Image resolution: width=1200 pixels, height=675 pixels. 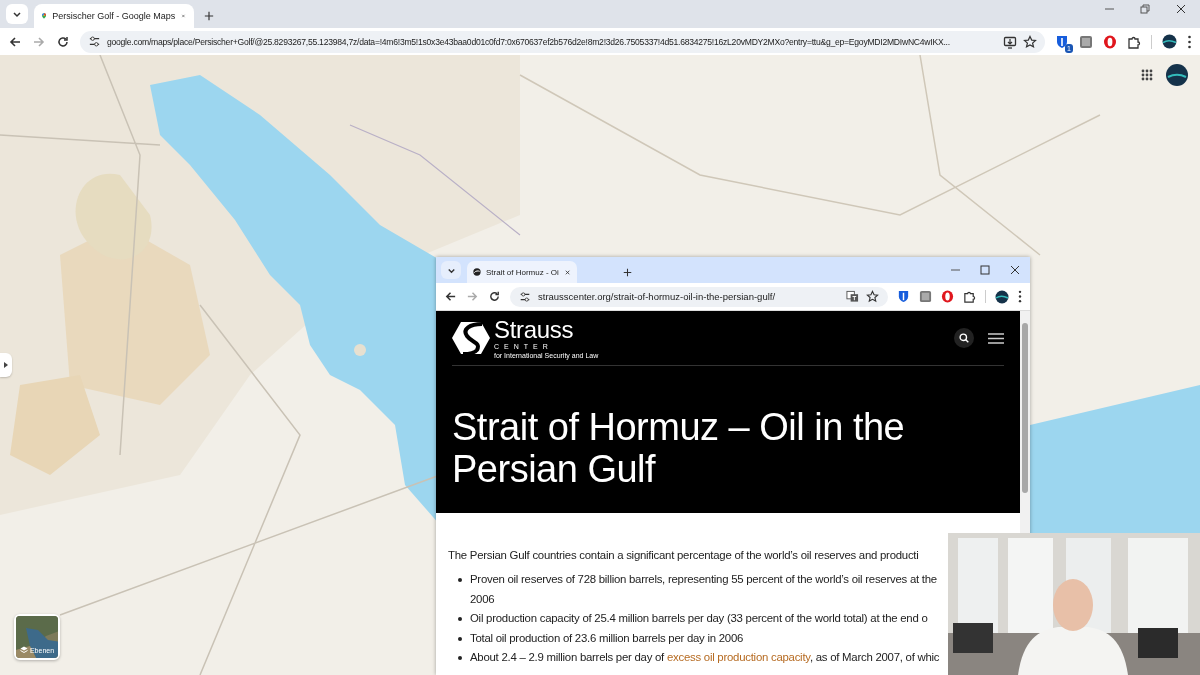 I want to click on site-info-icon, so click(x=94, y=41).